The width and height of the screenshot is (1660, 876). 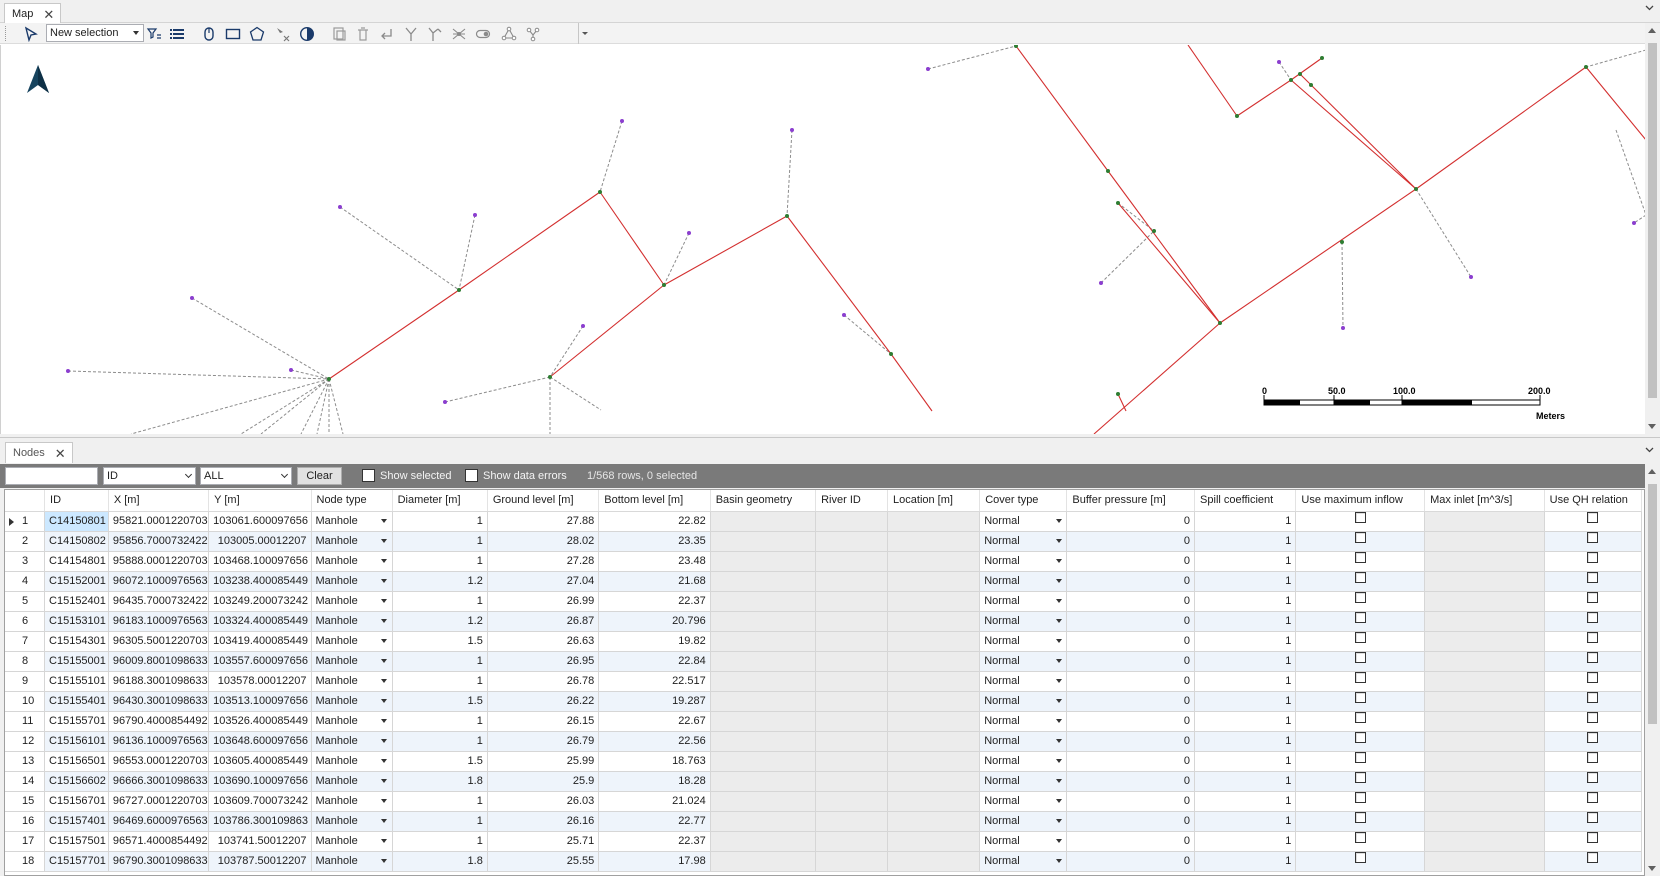 What do you see at coordinates (260, 841) in the screenshot?
I see `cell-y: 103741.50012207` at bounding box center [260, 841].